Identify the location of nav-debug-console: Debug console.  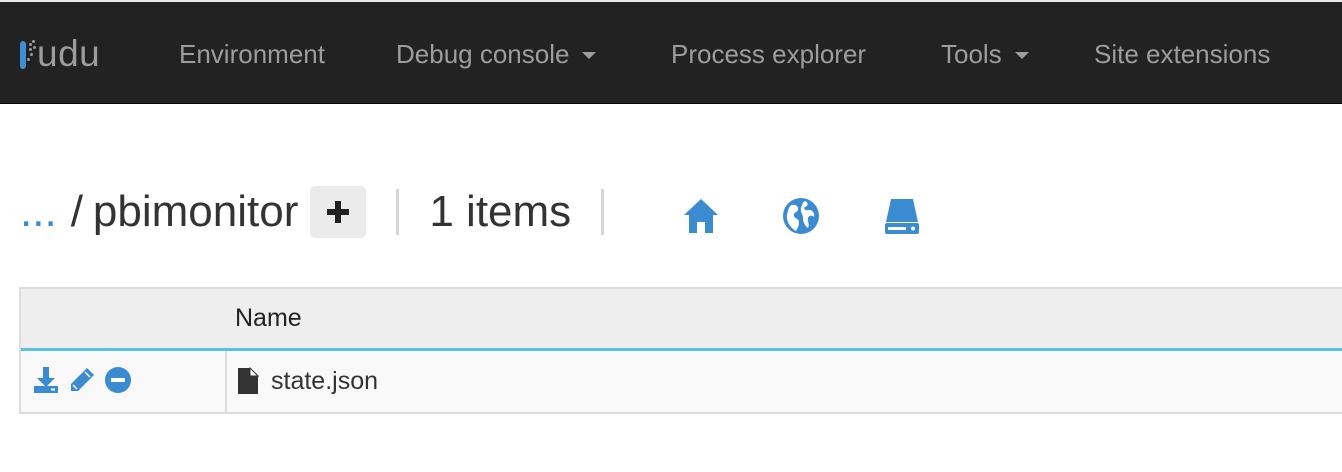
(496, 54).